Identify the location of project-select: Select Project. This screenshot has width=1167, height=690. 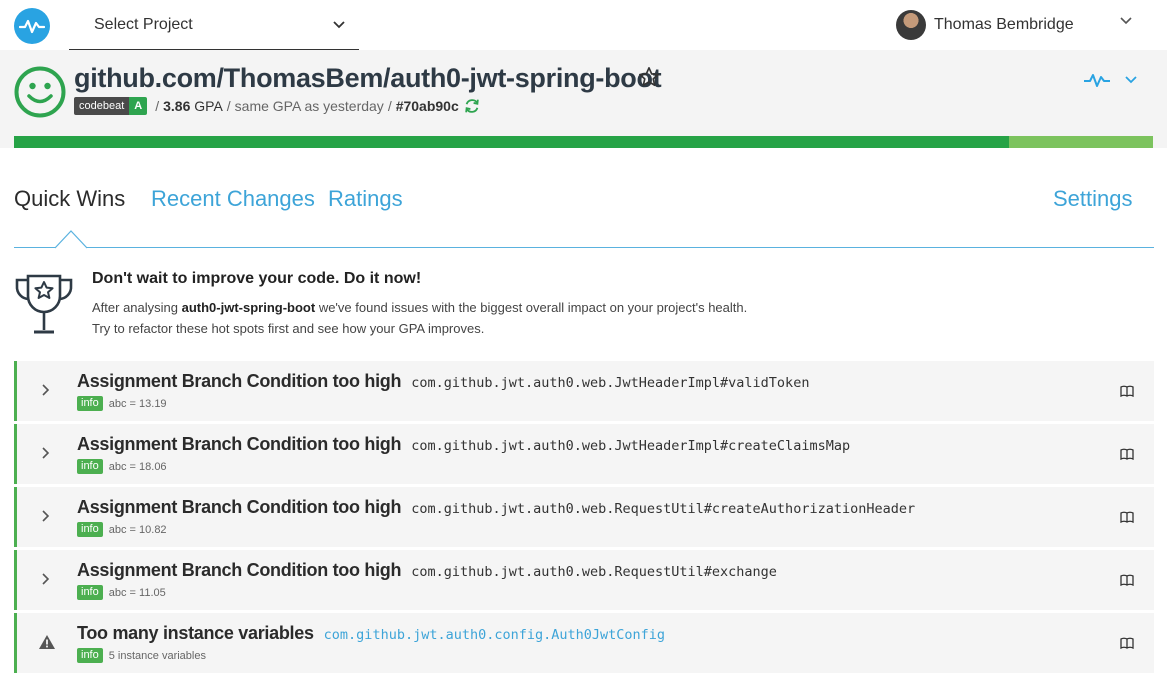
(214, 25).